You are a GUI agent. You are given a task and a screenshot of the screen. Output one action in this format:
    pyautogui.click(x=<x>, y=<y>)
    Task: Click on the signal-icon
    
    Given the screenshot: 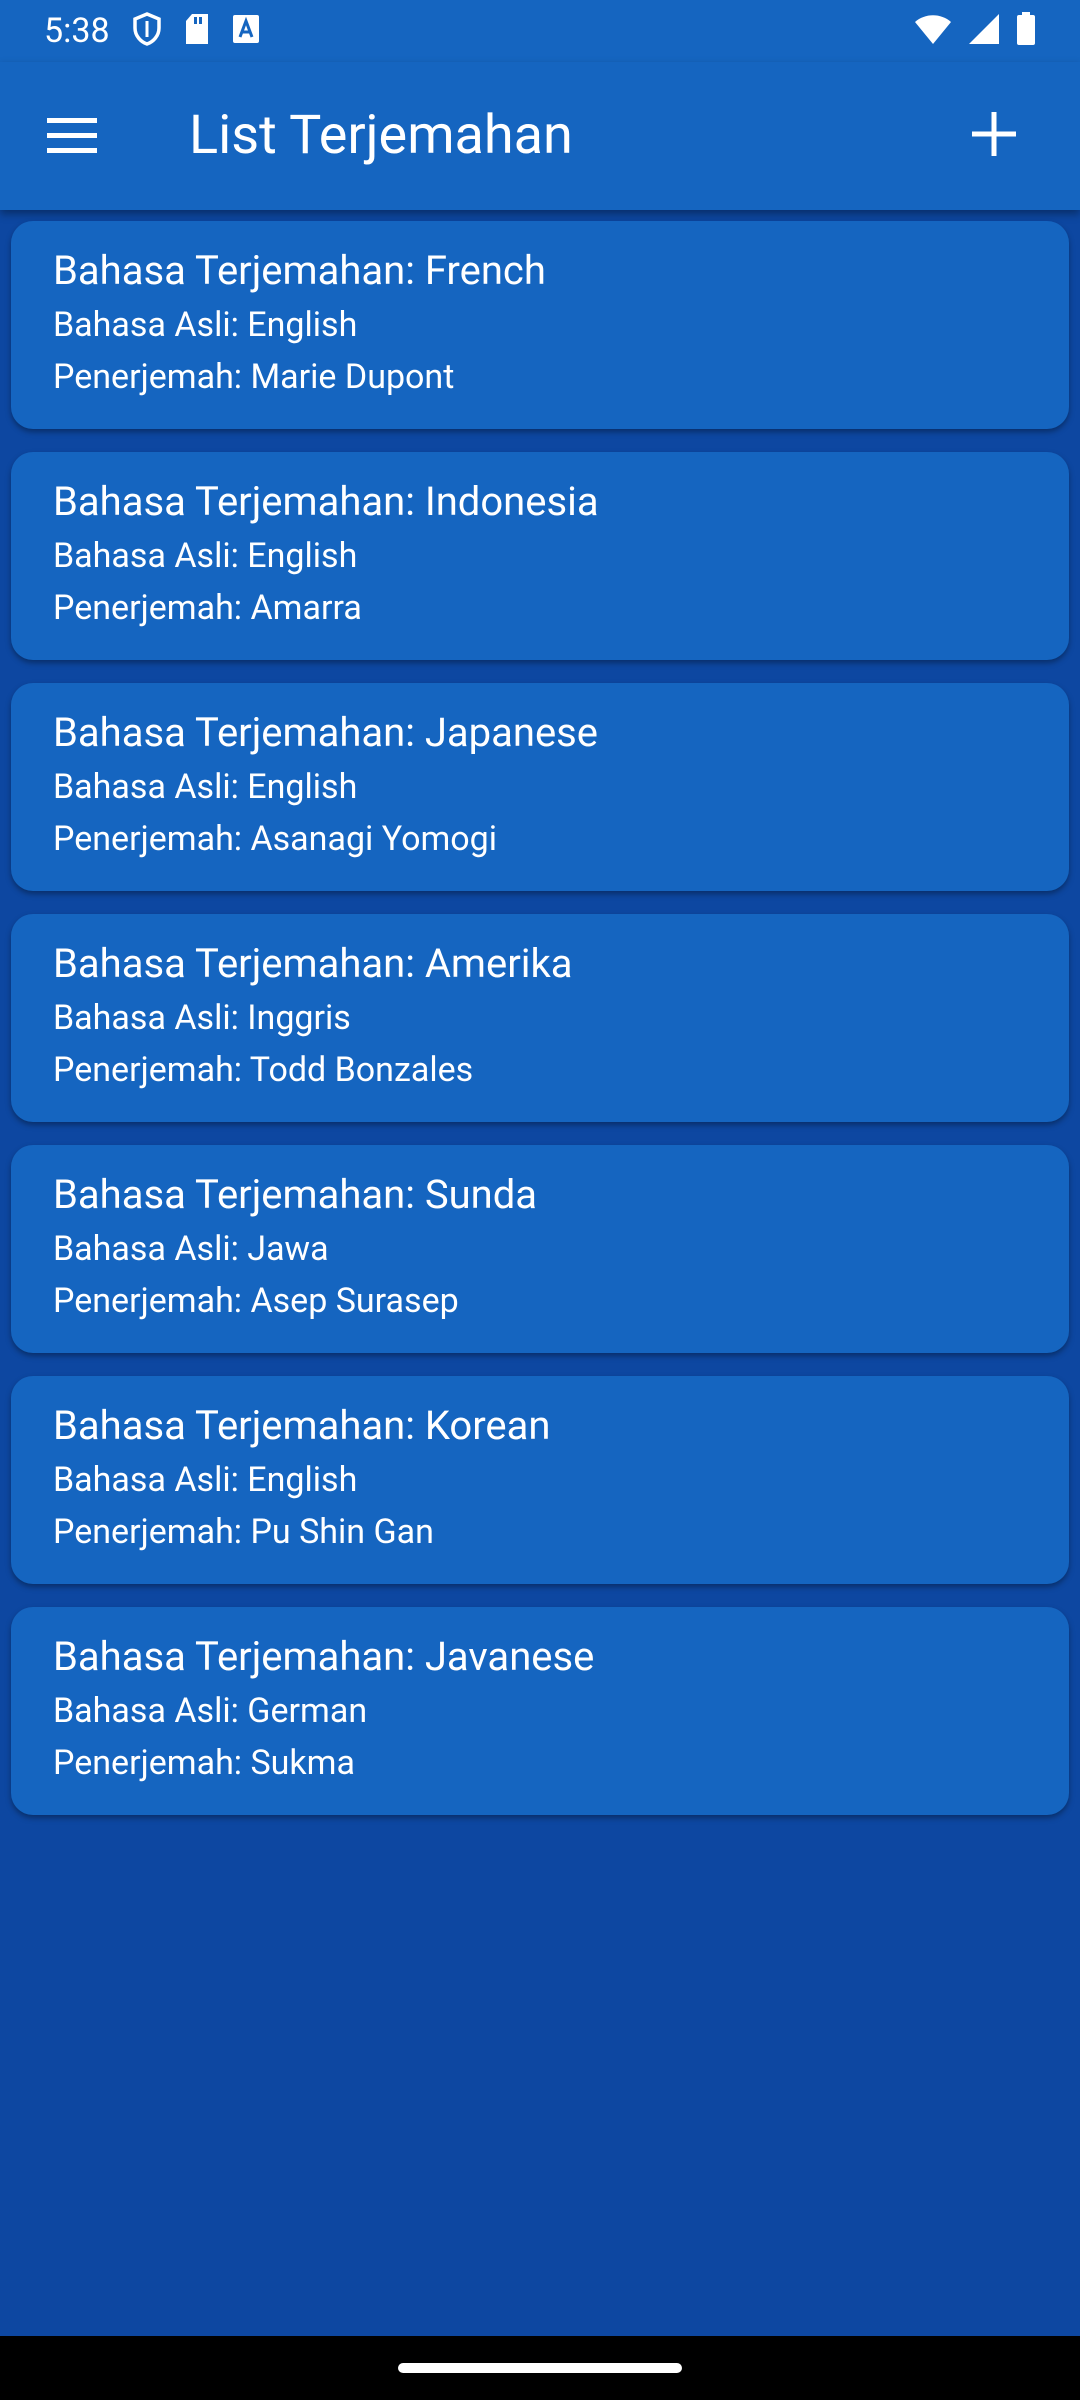 What is the action you would take?
    pyautogui.click(x=984, y=31)
    